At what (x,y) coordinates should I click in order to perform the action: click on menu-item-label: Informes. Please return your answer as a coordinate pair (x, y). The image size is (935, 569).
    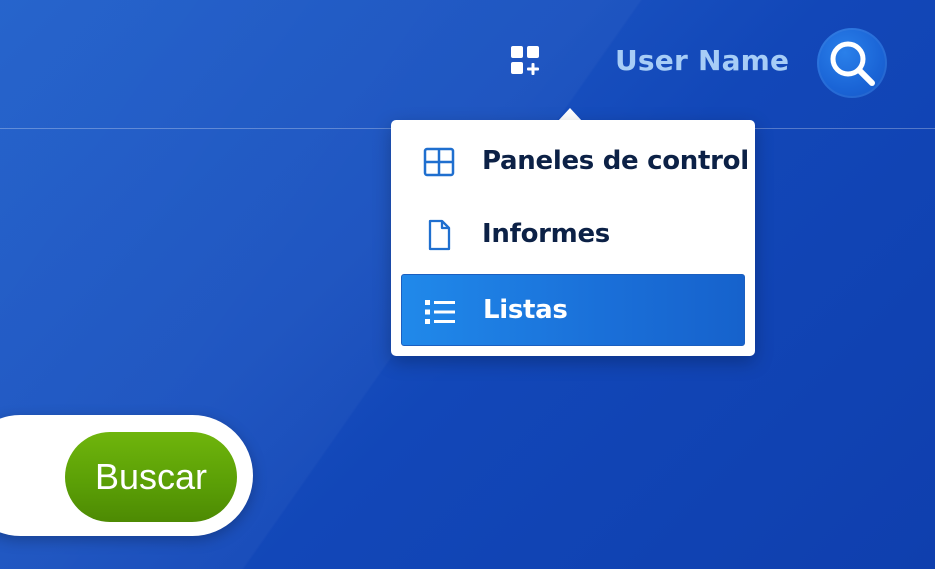
    Looking at the image, I should click on (546, 234).